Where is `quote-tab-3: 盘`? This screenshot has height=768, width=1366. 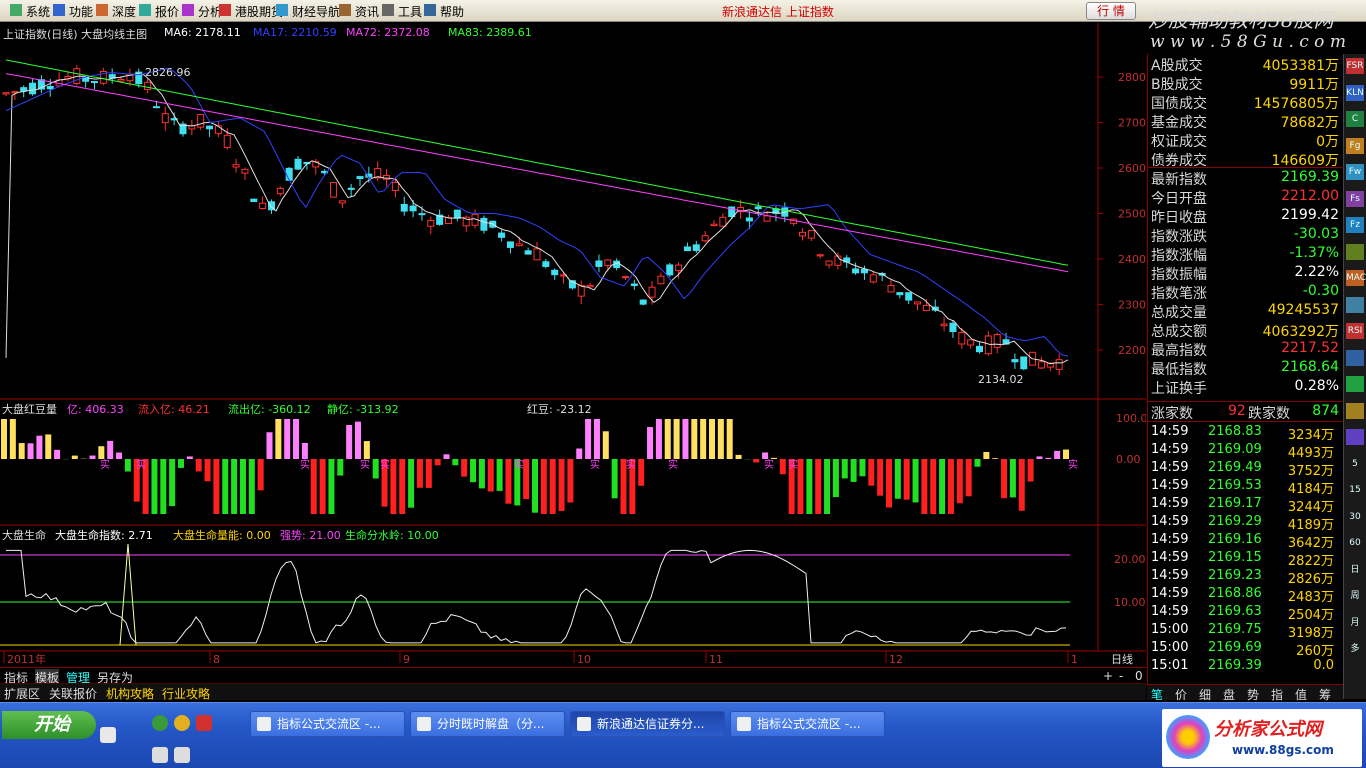 quote-tab-3: 盘 is located at coordinates (1229, 694).